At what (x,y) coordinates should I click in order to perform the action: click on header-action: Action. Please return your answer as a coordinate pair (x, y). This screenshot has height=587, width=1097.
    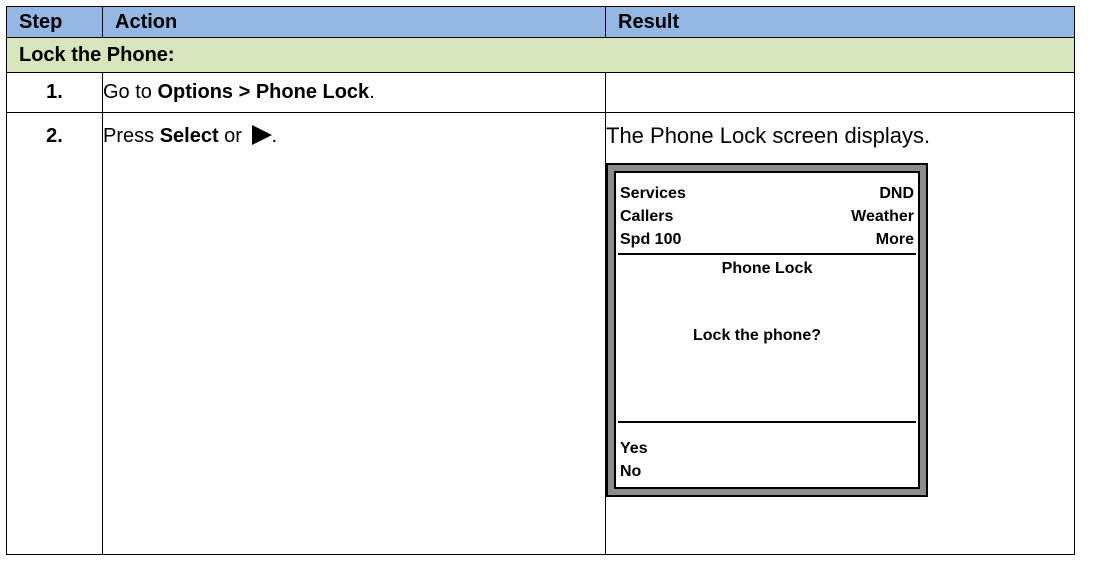
    Looking at the image, I should click on (354, 22).